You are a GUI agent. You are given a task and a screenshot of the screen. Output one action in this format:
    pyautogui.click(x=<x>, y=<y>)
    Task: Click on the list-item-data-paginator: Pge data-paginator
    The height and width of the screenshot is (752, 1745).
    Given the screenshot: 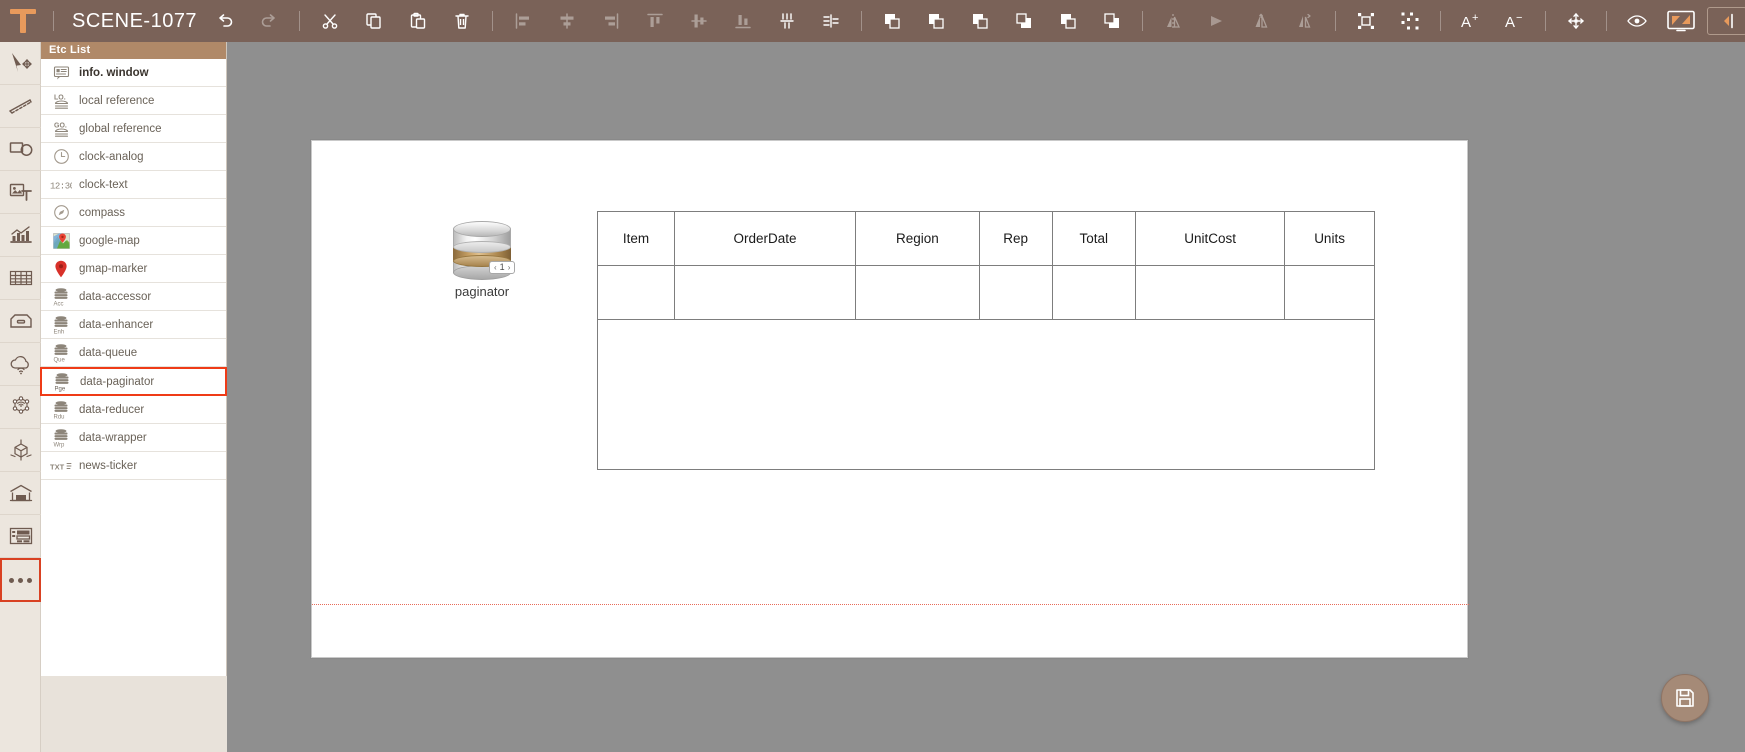 What is the action you would take?
    pyautogui.click(x=133, y=381)
    